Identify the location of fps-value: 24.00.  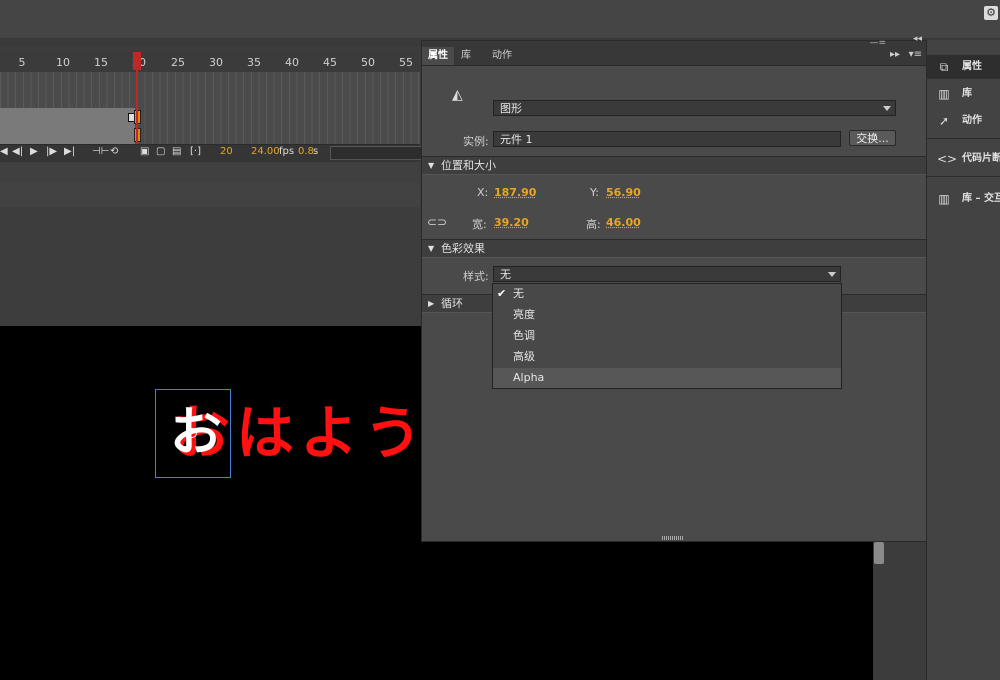
(265, 151).